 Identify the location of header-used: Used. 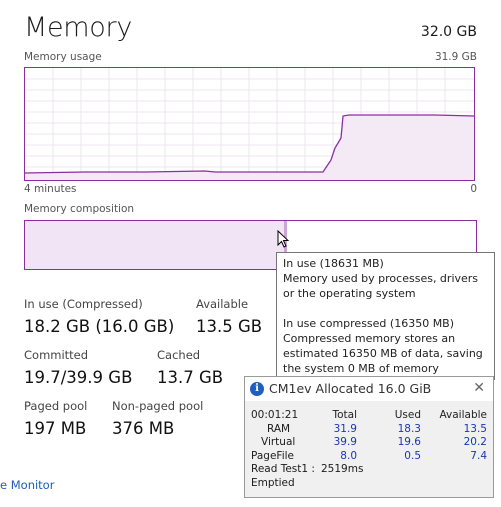
(407, 415).